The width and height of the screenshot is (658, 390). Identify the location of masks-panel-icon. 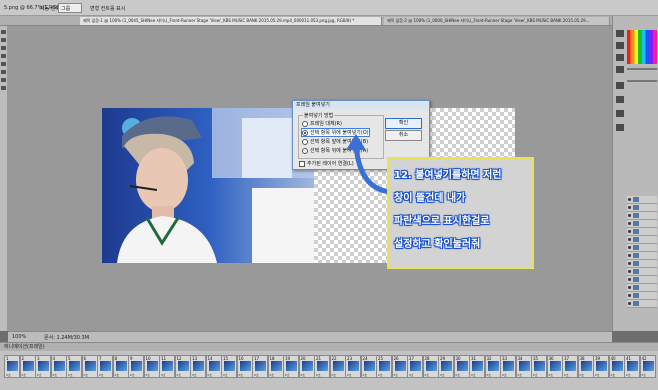
(620, 113).